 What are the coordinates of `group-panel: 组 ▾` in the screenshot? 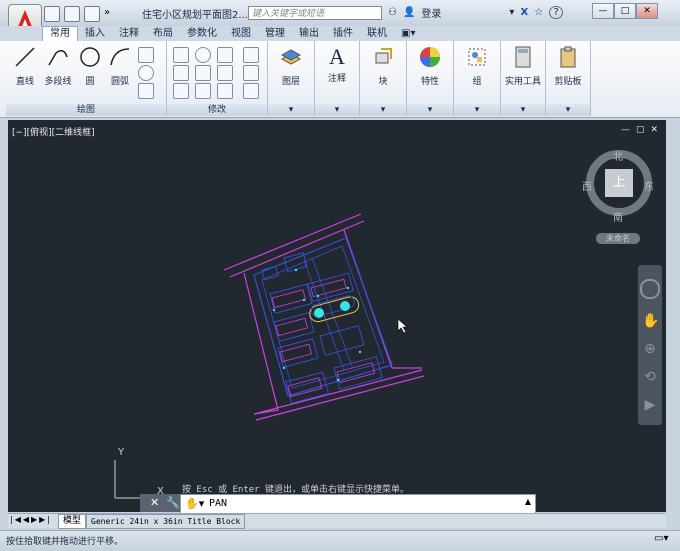 It's located at (477, 78).